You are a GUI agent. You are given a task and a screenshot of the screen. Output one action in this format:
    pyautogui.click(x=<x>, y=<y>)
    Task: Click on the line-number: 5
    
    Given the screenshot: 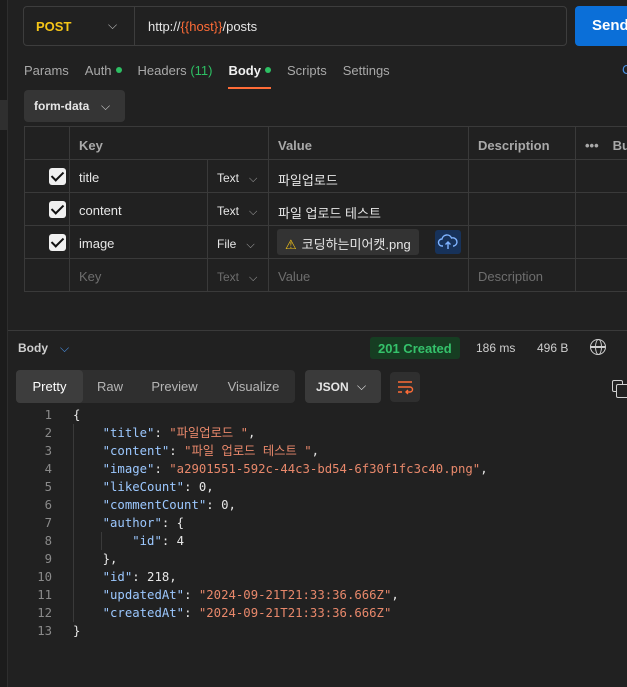 What is the action you would take?
    pyautogui.click(x=48, y=487)
    